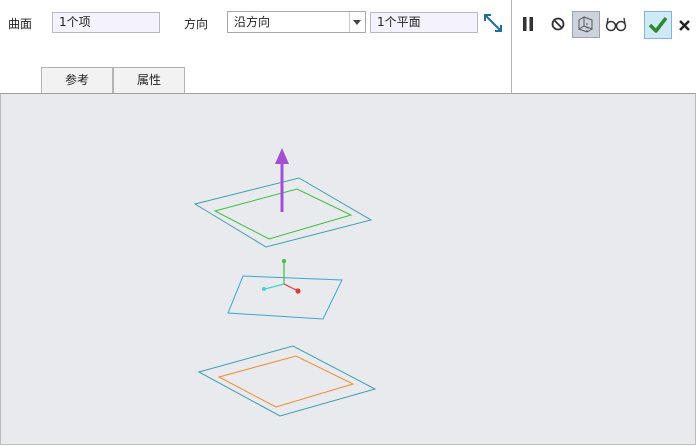 The height and width of the screenshot is (447, 696). I want to click on geometry-preview-icon, so click(586, 24).